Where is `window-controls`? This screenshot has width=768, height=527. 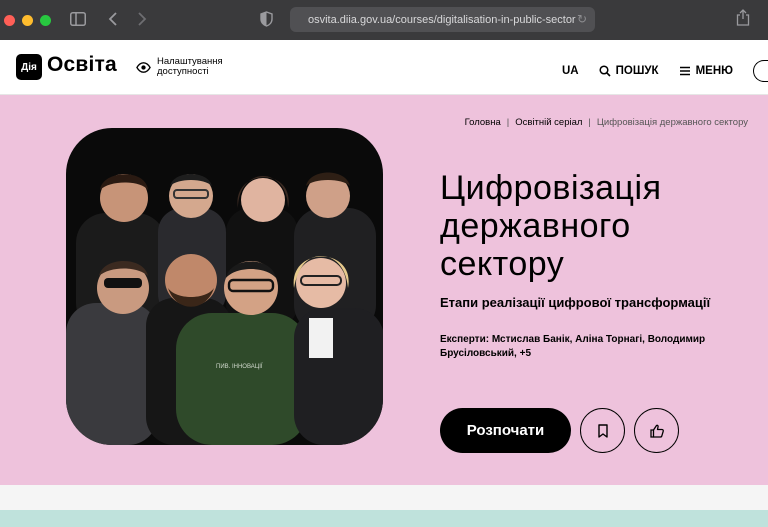
window-controls is located at coordinates (27, 20).